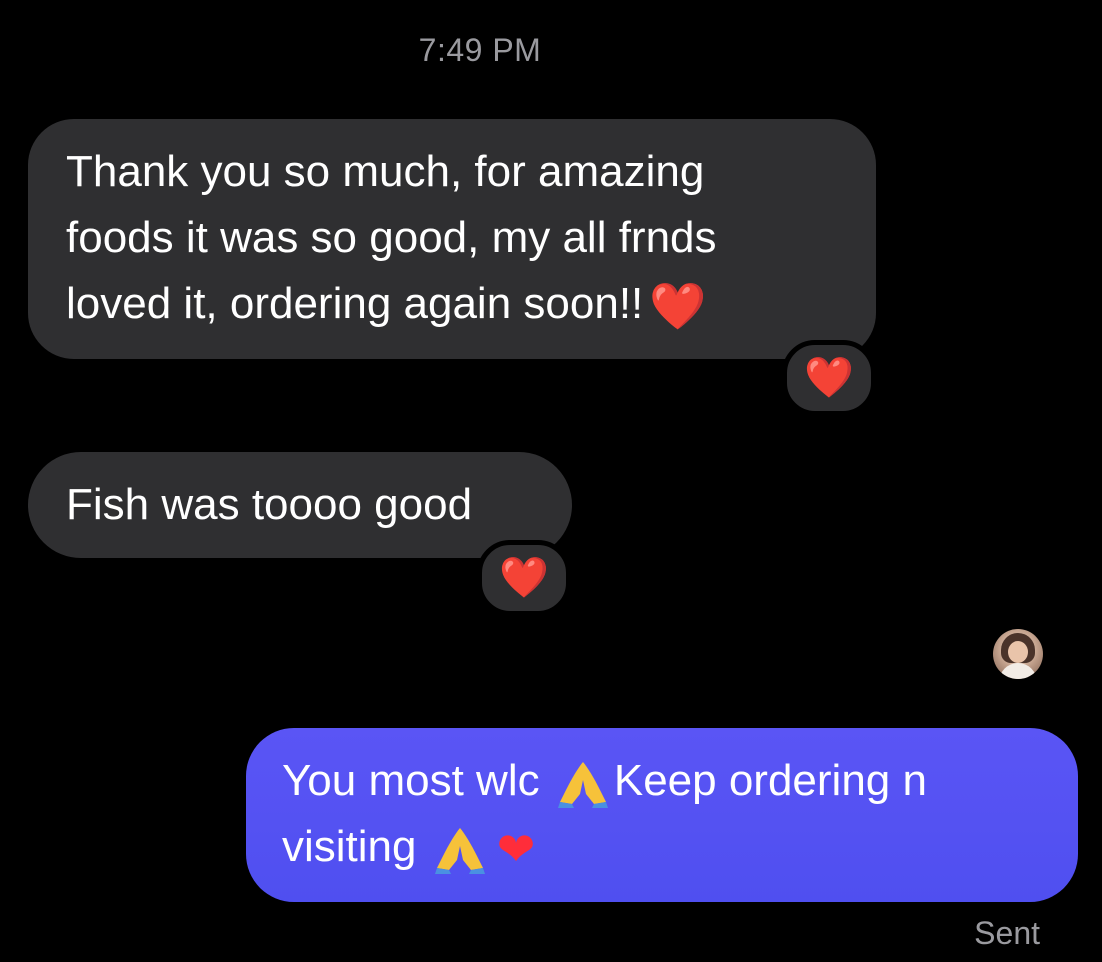 Image resolution: width=1102 pixels, height=962 pixels. I want to click on message-text: Fish was toooo good, so click(269, 504).